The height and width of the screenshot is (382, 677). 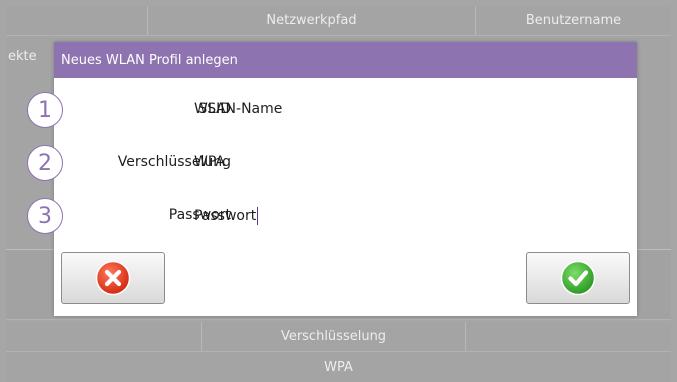 What do you see at coordinates (345, 60) in the screenshot?
I see `dialog-title-bar: Neues WLAN Profil anlegen` at bounding box center [345, 60].